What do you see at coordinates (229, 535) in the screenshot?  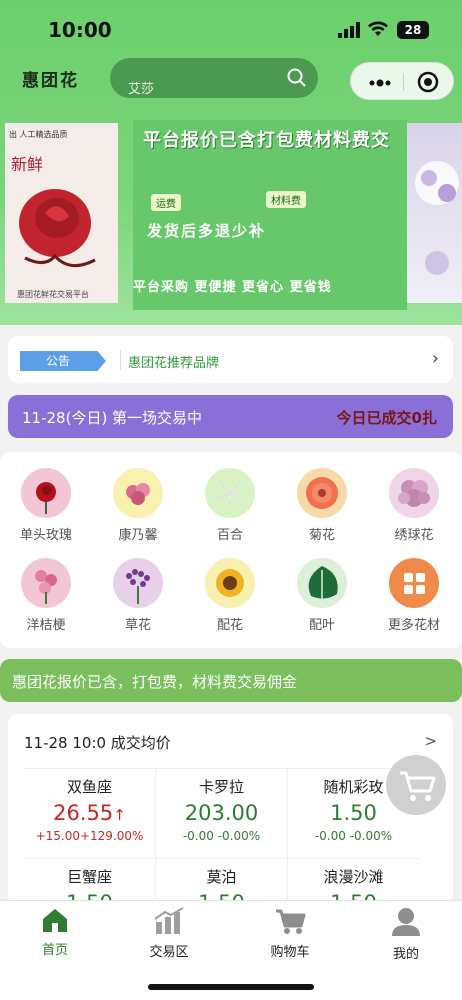 I see `category-label: 百合` at bounding box center [229, 535].